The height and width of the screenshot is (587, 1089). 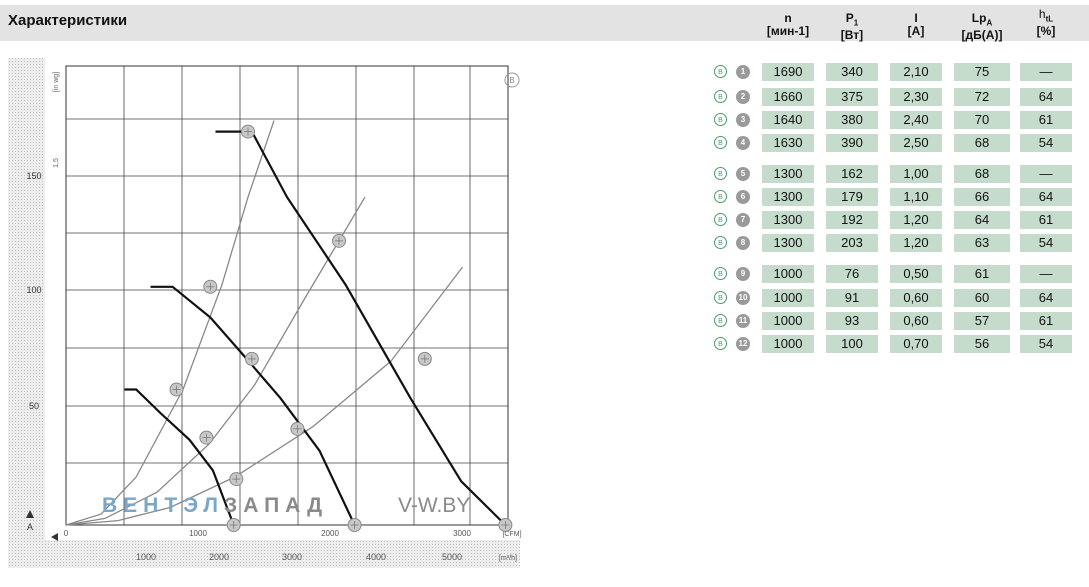 What do you see at coordinates (33, 290) in the screenshot?
I see `y-tick-label: 100` at bounding box center [33, 290].